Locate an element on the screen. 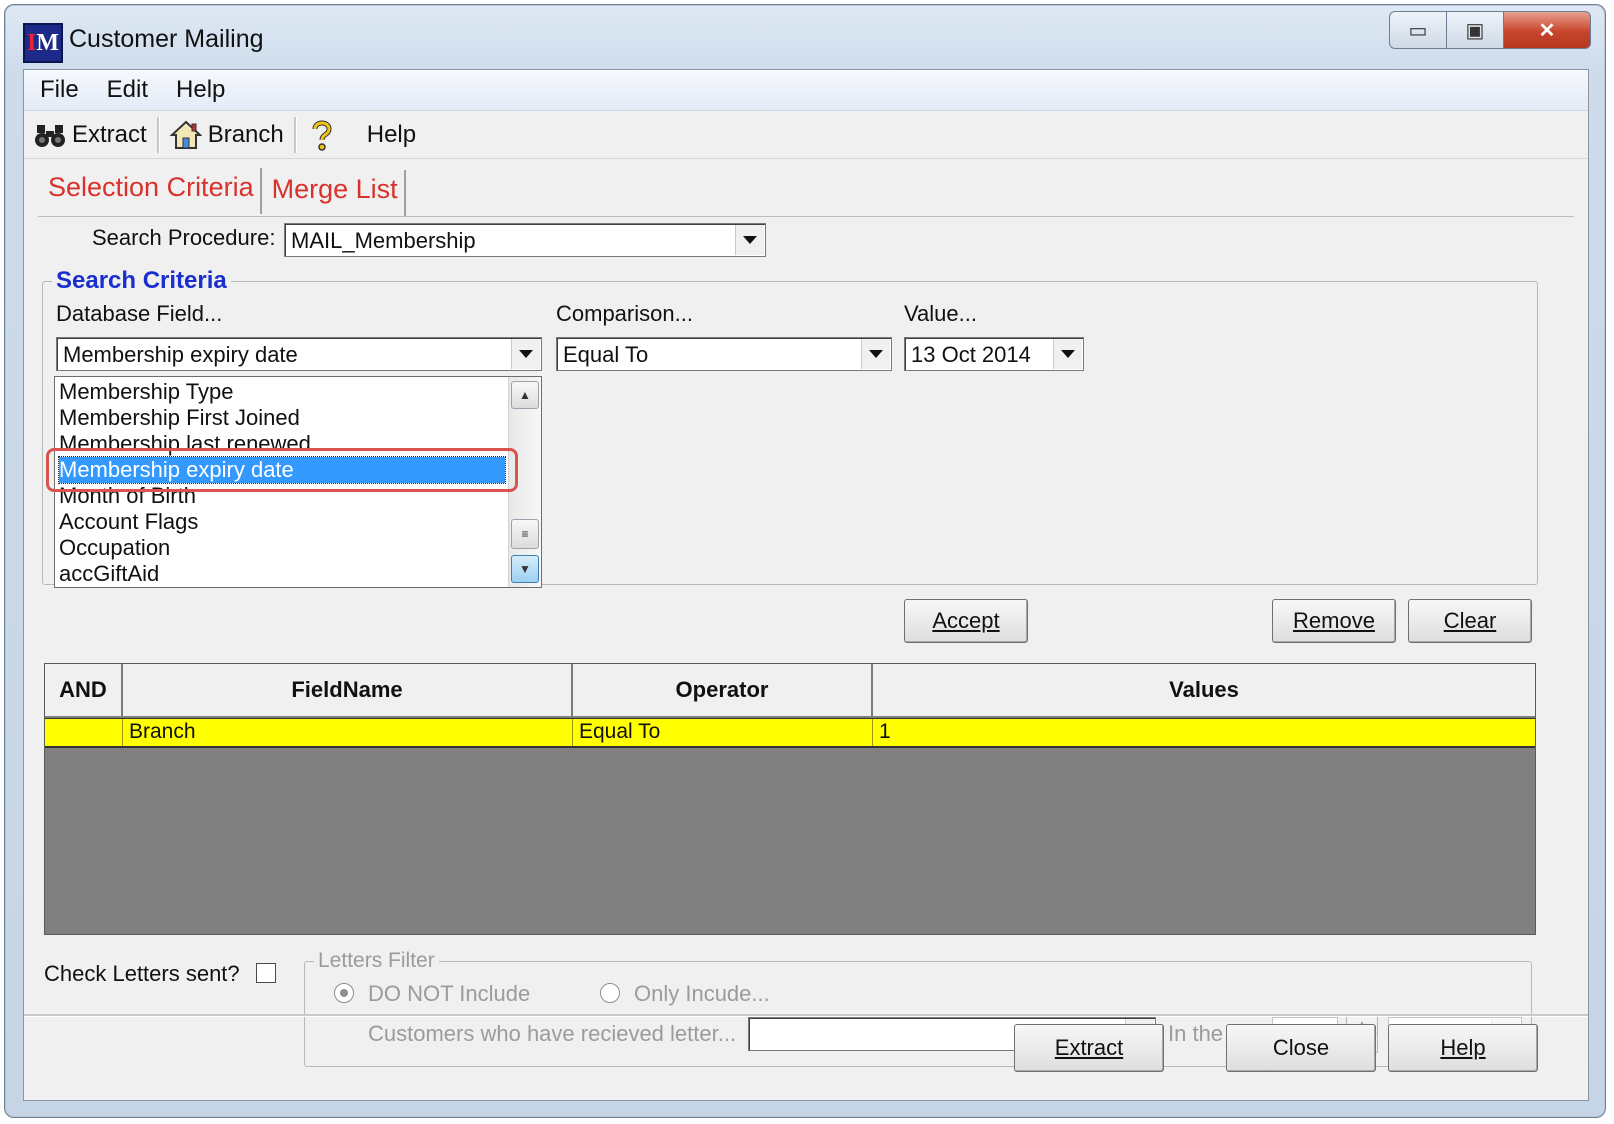 The image size is (1614, 1124). column-header-and: AND is located at coordinates (84, 690).